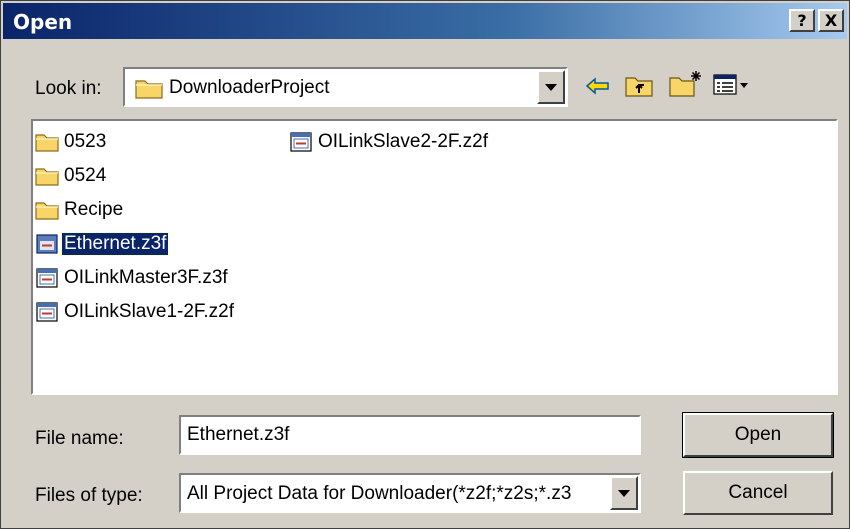 This screenshot has height=529, width=850. I want to click on files-of-type-dropdown-button, so click(624, 493).